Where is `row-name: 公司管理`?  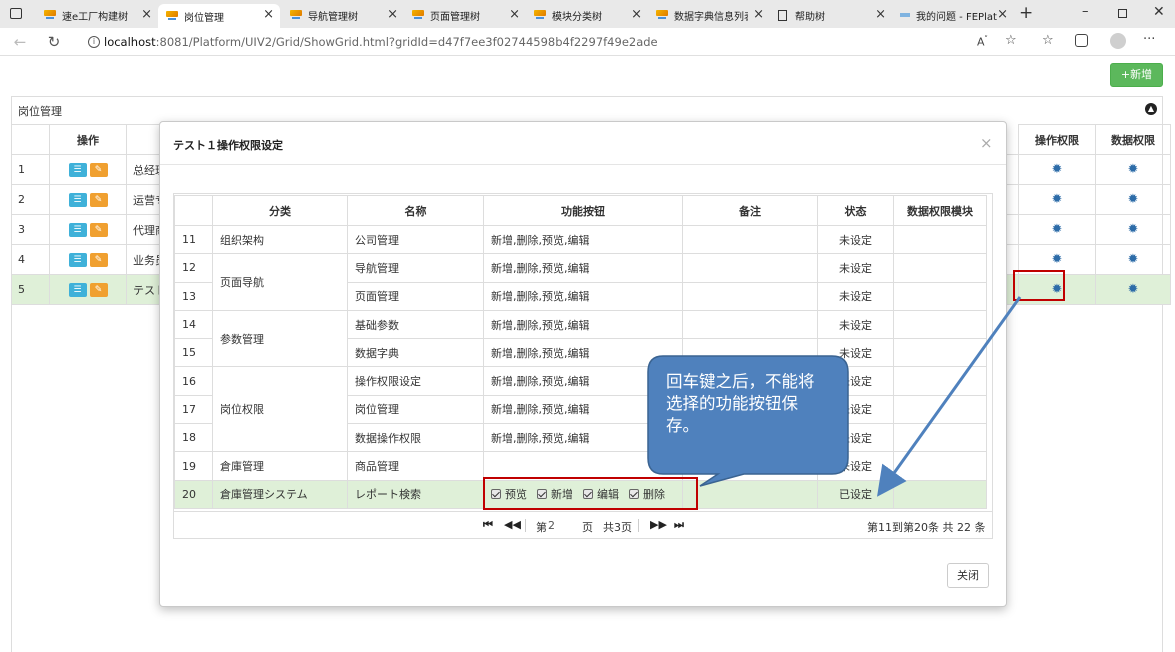 row-name: 公司管理 is located at coordinates (415, 239).